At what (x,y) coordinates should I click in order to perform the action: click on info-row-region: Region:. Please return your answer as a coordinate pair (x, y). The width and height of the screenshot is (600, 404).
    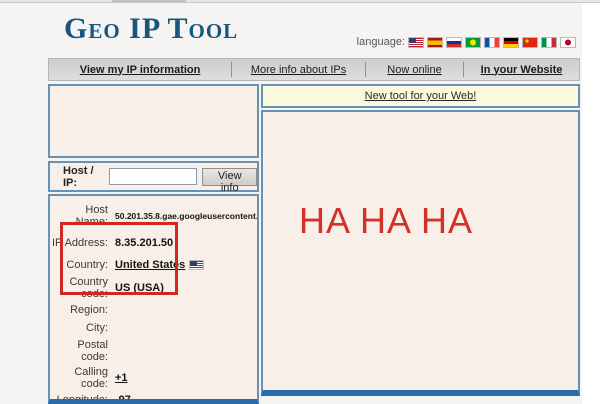
    Looking at the image, I should click on (89, 310).